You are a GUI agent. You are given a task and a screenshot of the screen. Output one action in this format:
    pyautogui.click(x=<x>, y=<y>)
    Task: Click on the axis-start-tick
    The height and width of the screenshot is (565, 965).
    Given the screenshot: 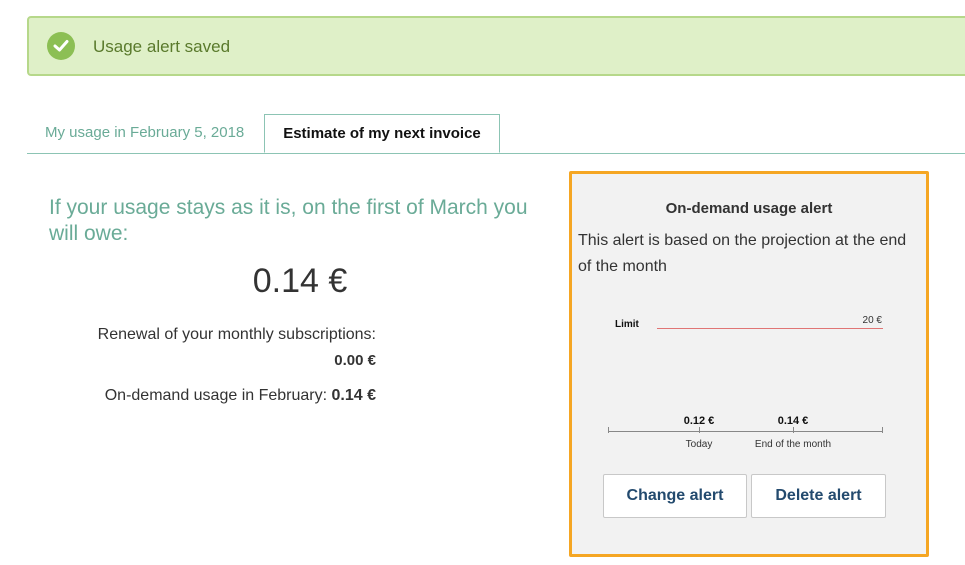 What is the action you would take?
    pyautogui.click(x=608, y=430)
    